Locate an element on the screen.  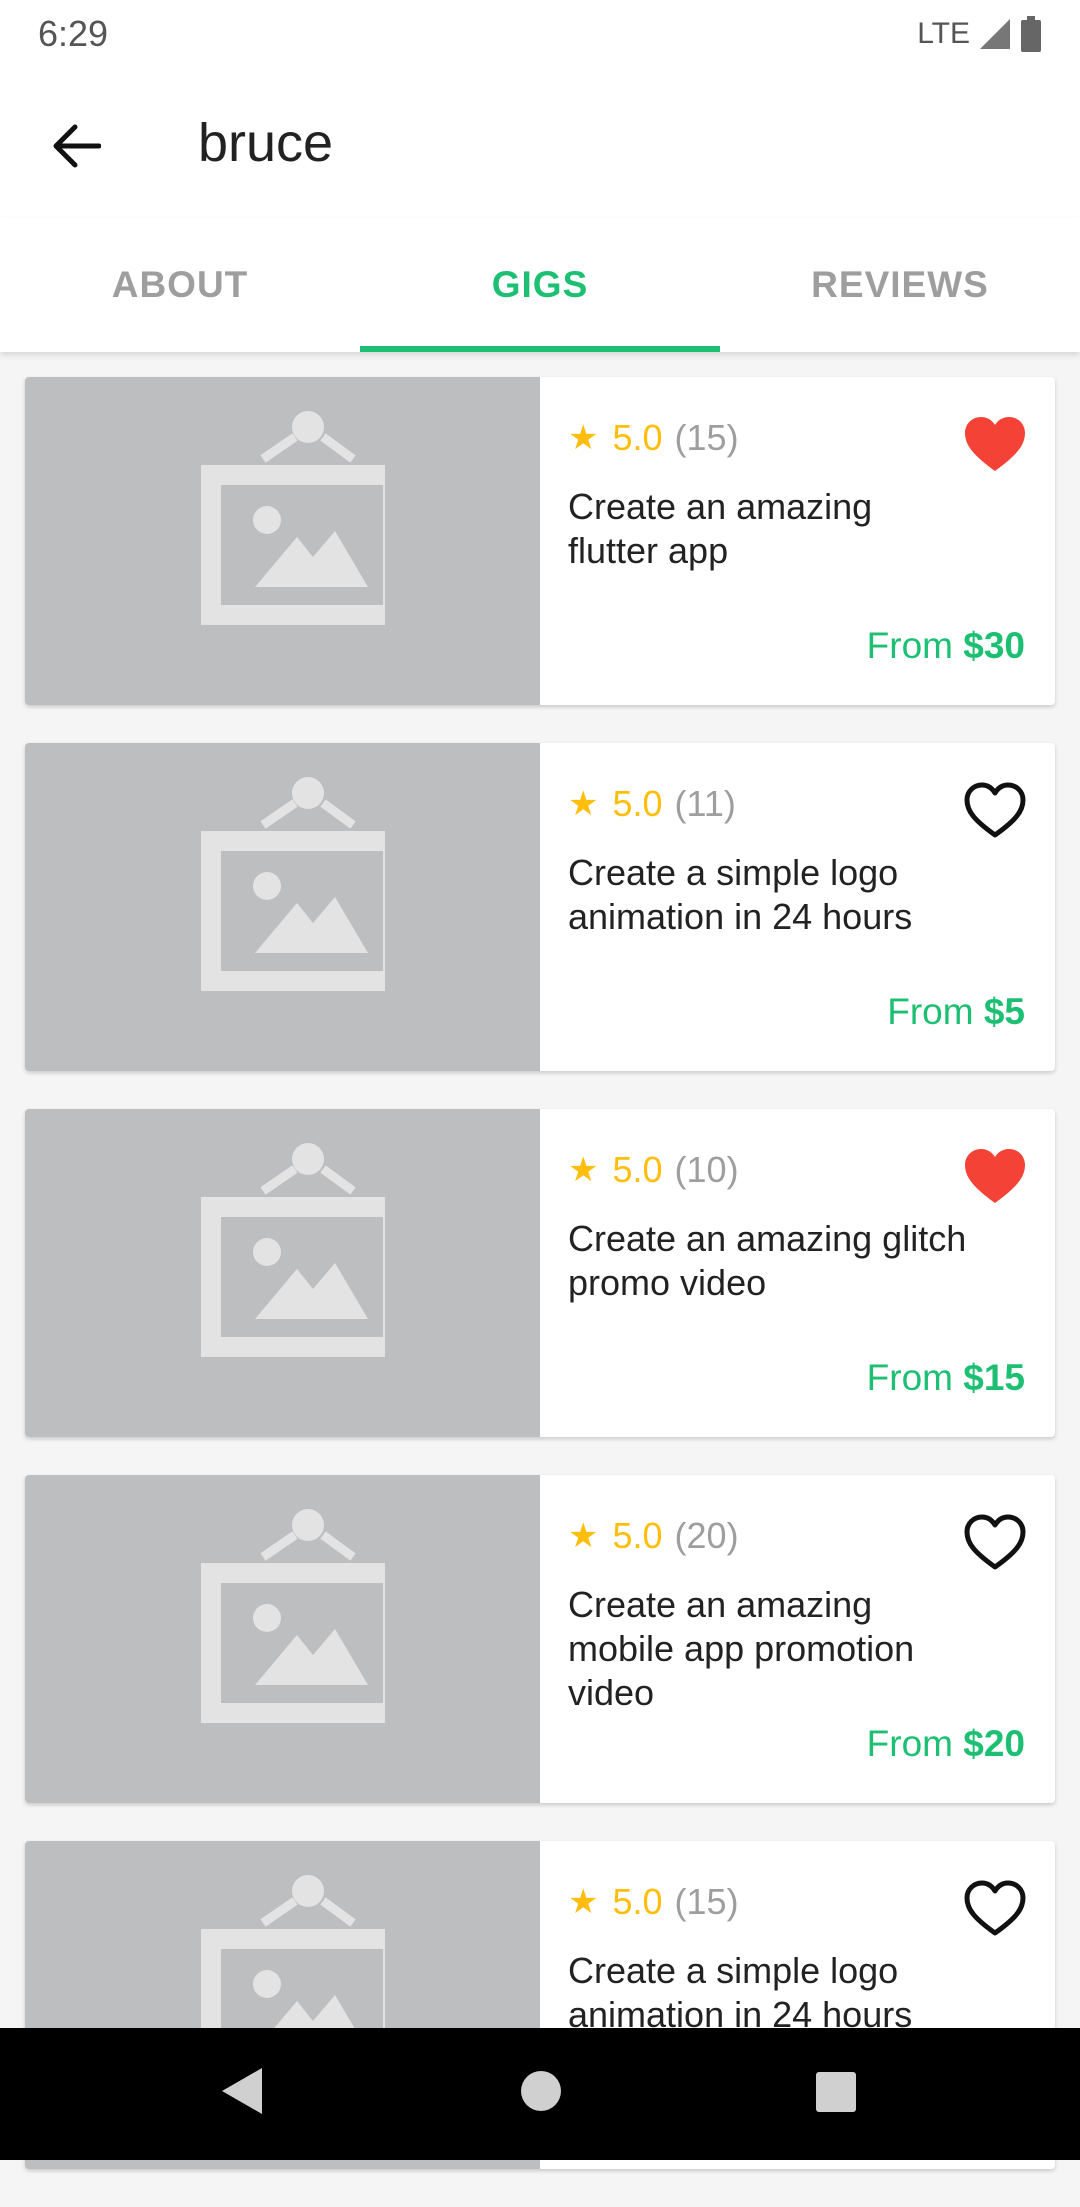
tab-gigs: GIGS is located at coordinates (540, 285).